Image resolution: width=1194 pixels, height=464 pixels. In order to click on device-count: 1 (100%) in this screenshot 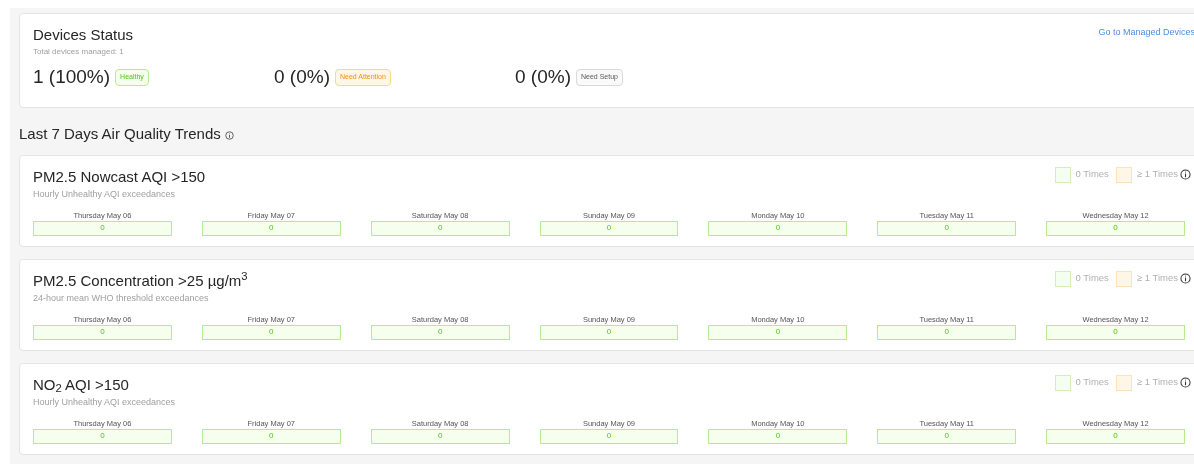, I will do `click(72, 77)`.